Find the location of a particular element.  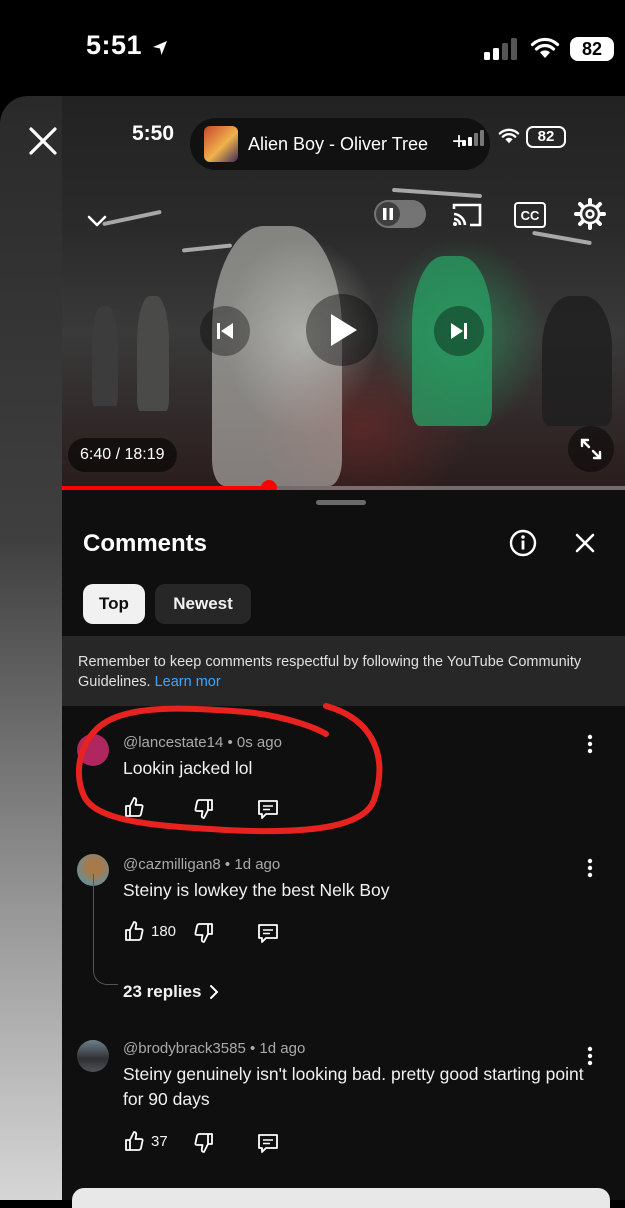

mini-status-time: 5:50 is located at coordinates (153, 133).